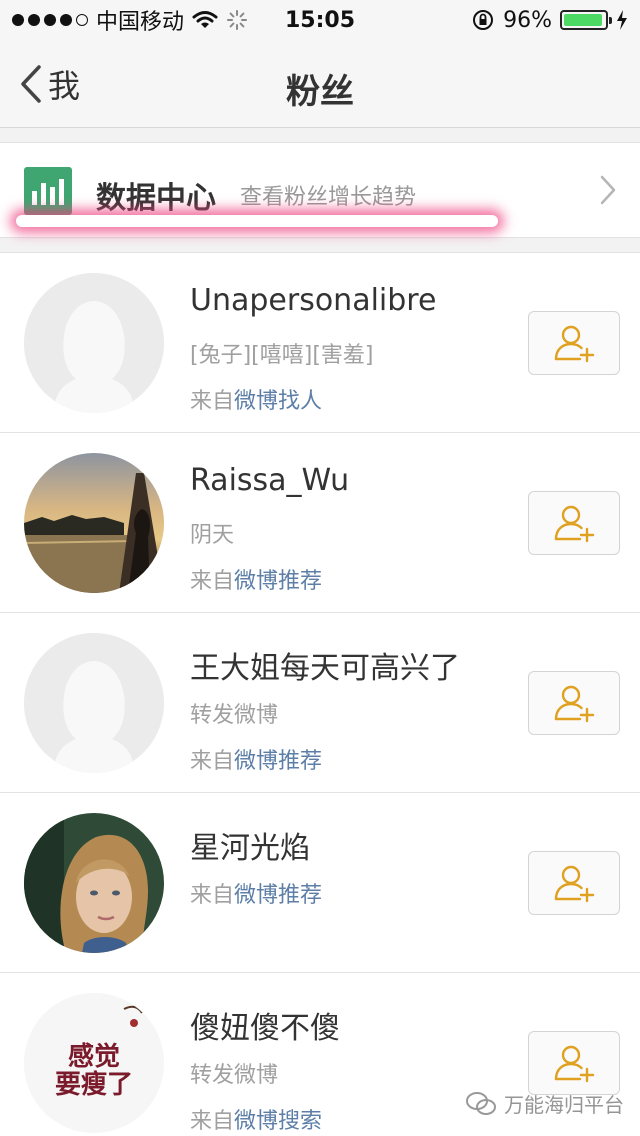 This screenshot has height=1136, width=640. What do you see at coordinates (156, 198) in the screenshot?
I see `data-center-title: 数据中心` at bounding box center [156, 198].